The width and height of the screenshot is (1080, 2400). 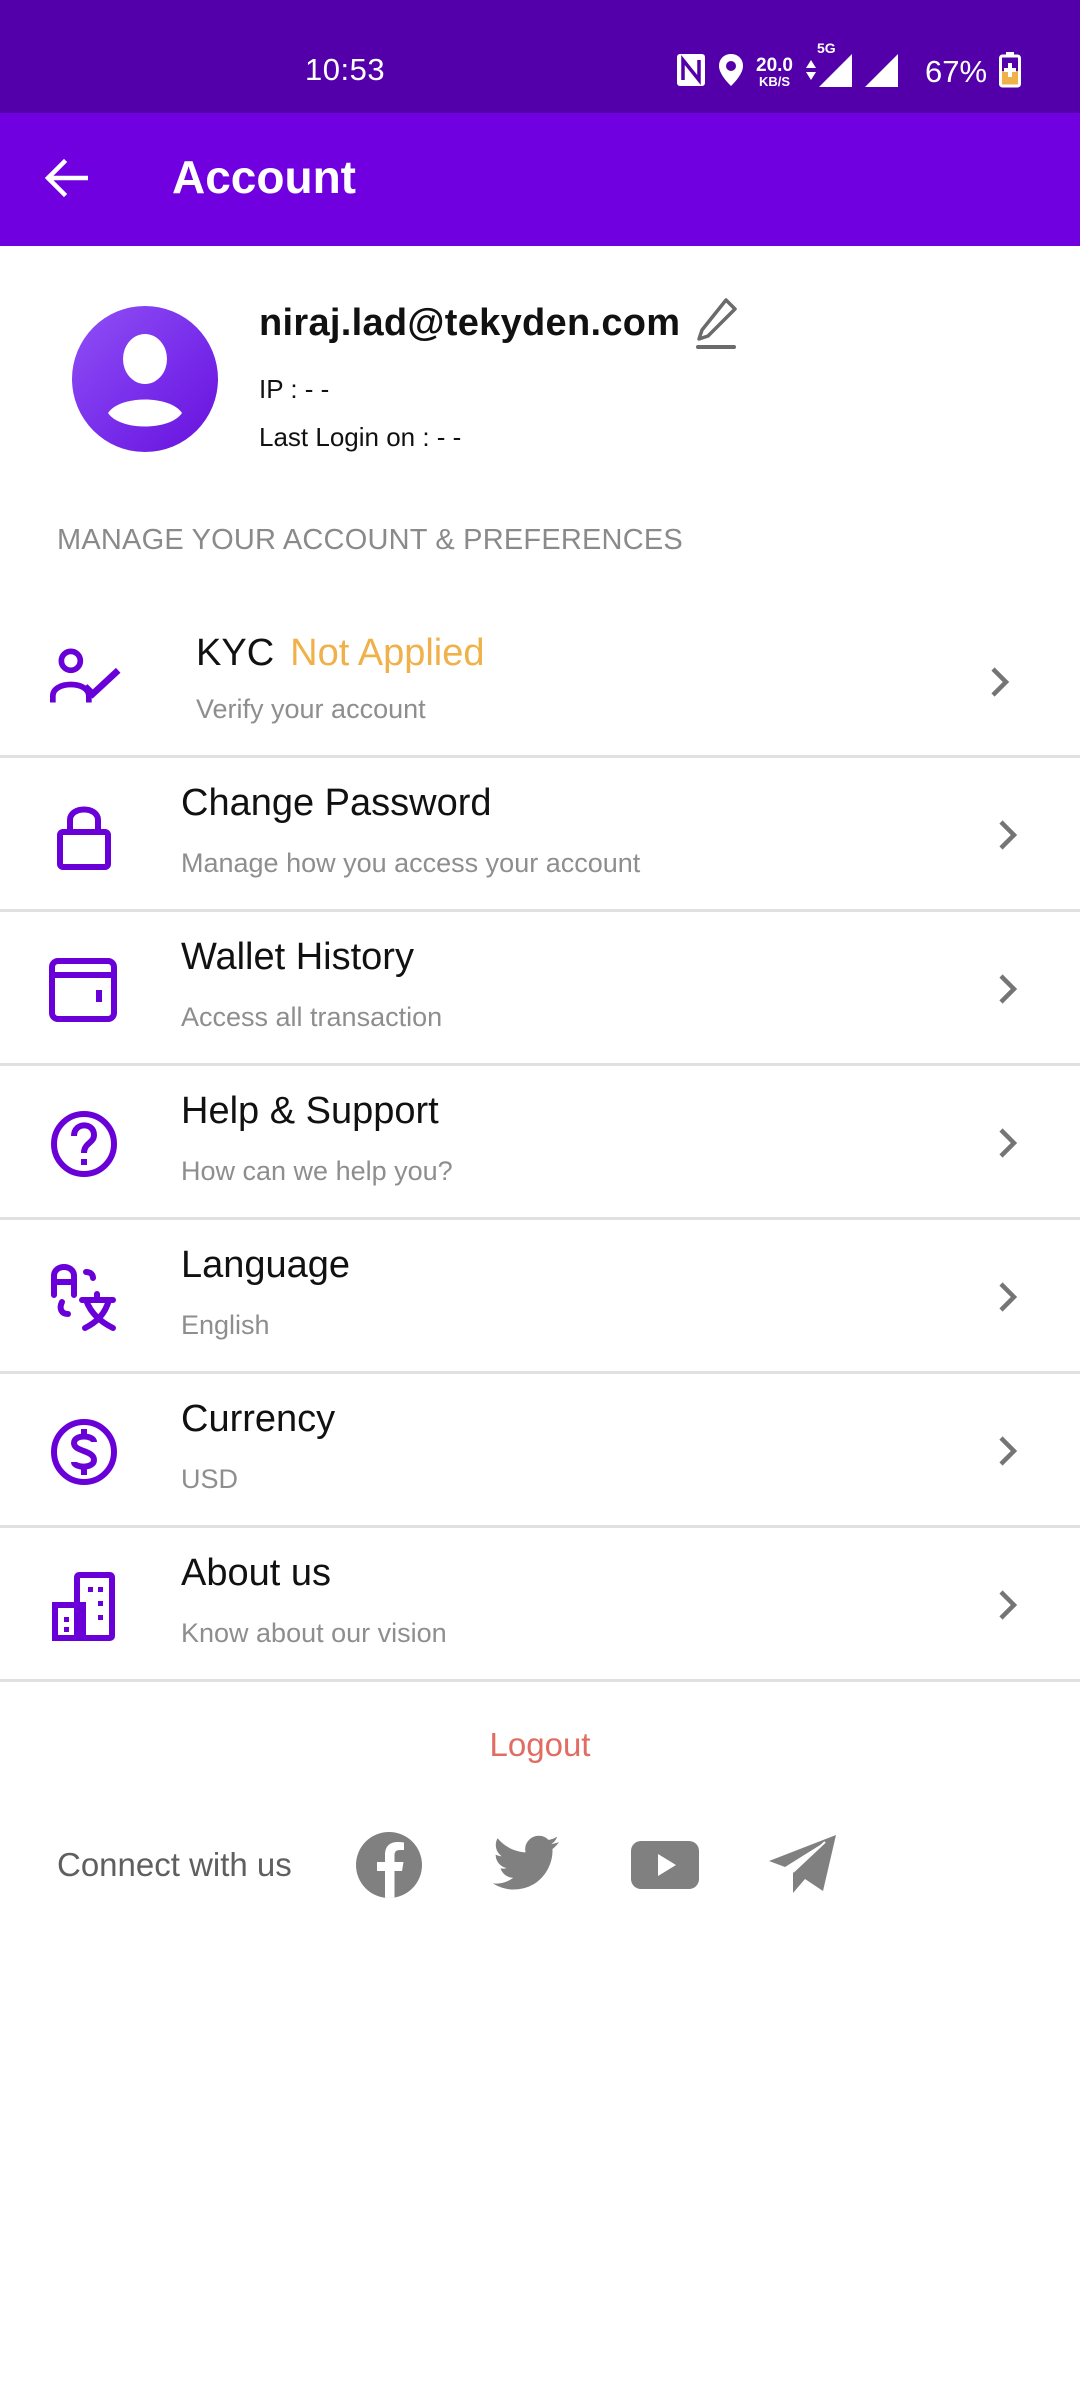 What do you see at coordinates (256, 1573) in the screenshot?
I see `menu-title: About us` at bounding box center [256, 1573].